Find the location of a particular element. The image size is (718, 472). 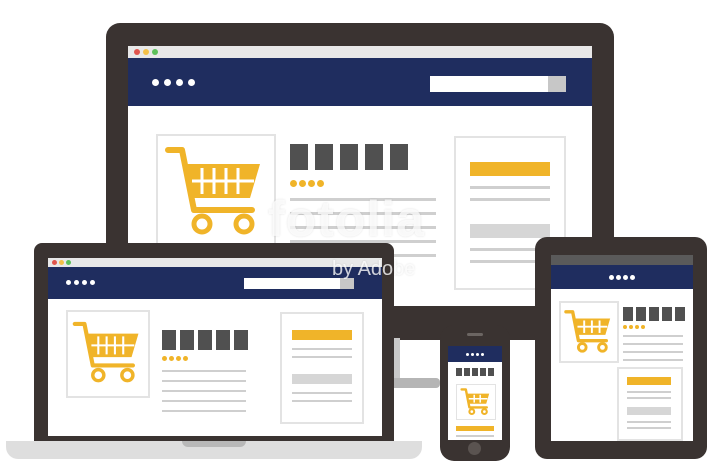

laptop-base is located at coordinates (214, 450).